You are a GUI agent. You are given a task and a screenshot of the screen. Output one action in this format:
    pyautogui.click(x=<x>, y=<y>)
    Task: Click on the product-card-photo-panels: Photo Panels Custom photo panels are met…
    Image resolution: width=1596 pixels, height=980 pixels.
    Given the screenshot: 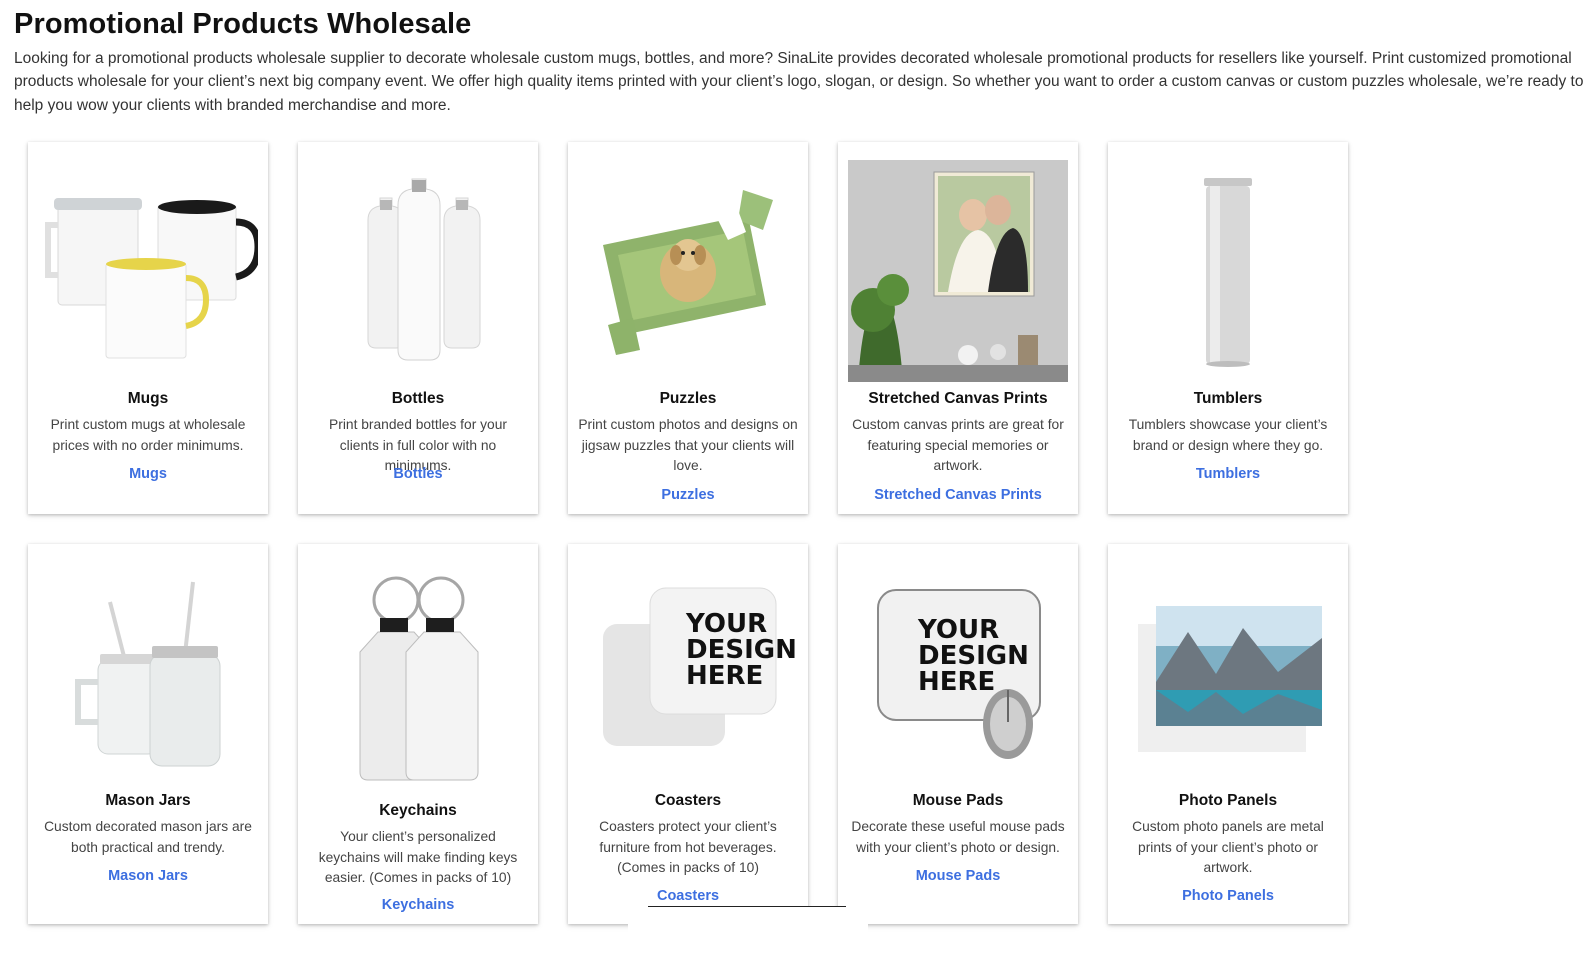 What is the action you would take?
    pyautogui.click(x=1228, y=734)
    